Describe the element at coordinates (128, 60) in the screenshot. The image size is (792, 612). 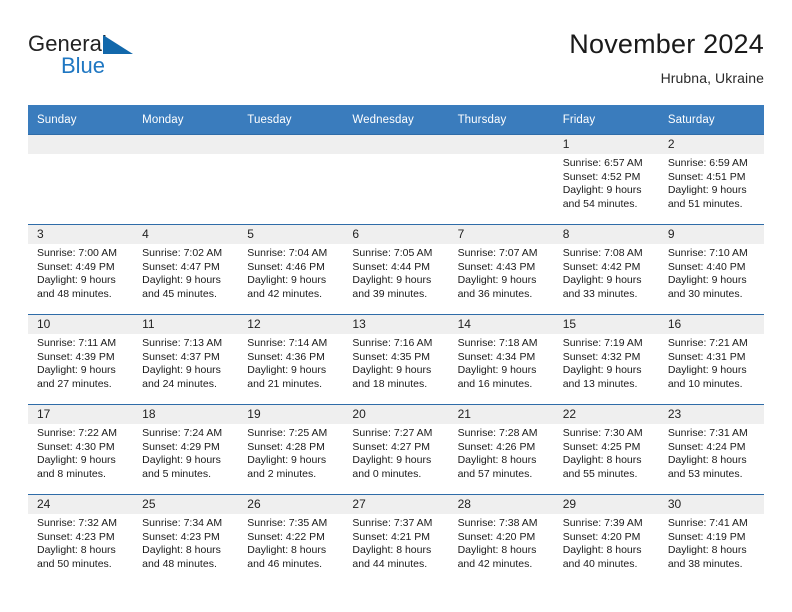
I see `general-blue-logo: General Blue` at that location.